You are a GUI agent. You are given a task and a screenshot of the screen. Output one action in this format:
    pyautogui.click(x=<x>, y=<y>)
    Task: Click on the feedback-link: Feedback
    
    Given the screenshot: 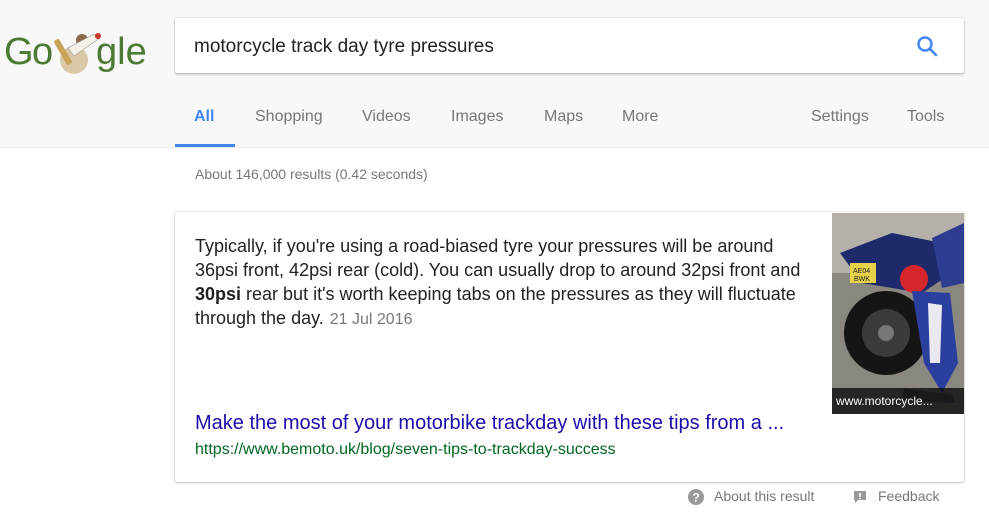 What is the action you would take?
    pyautogui.click(x=895, y=496)
    